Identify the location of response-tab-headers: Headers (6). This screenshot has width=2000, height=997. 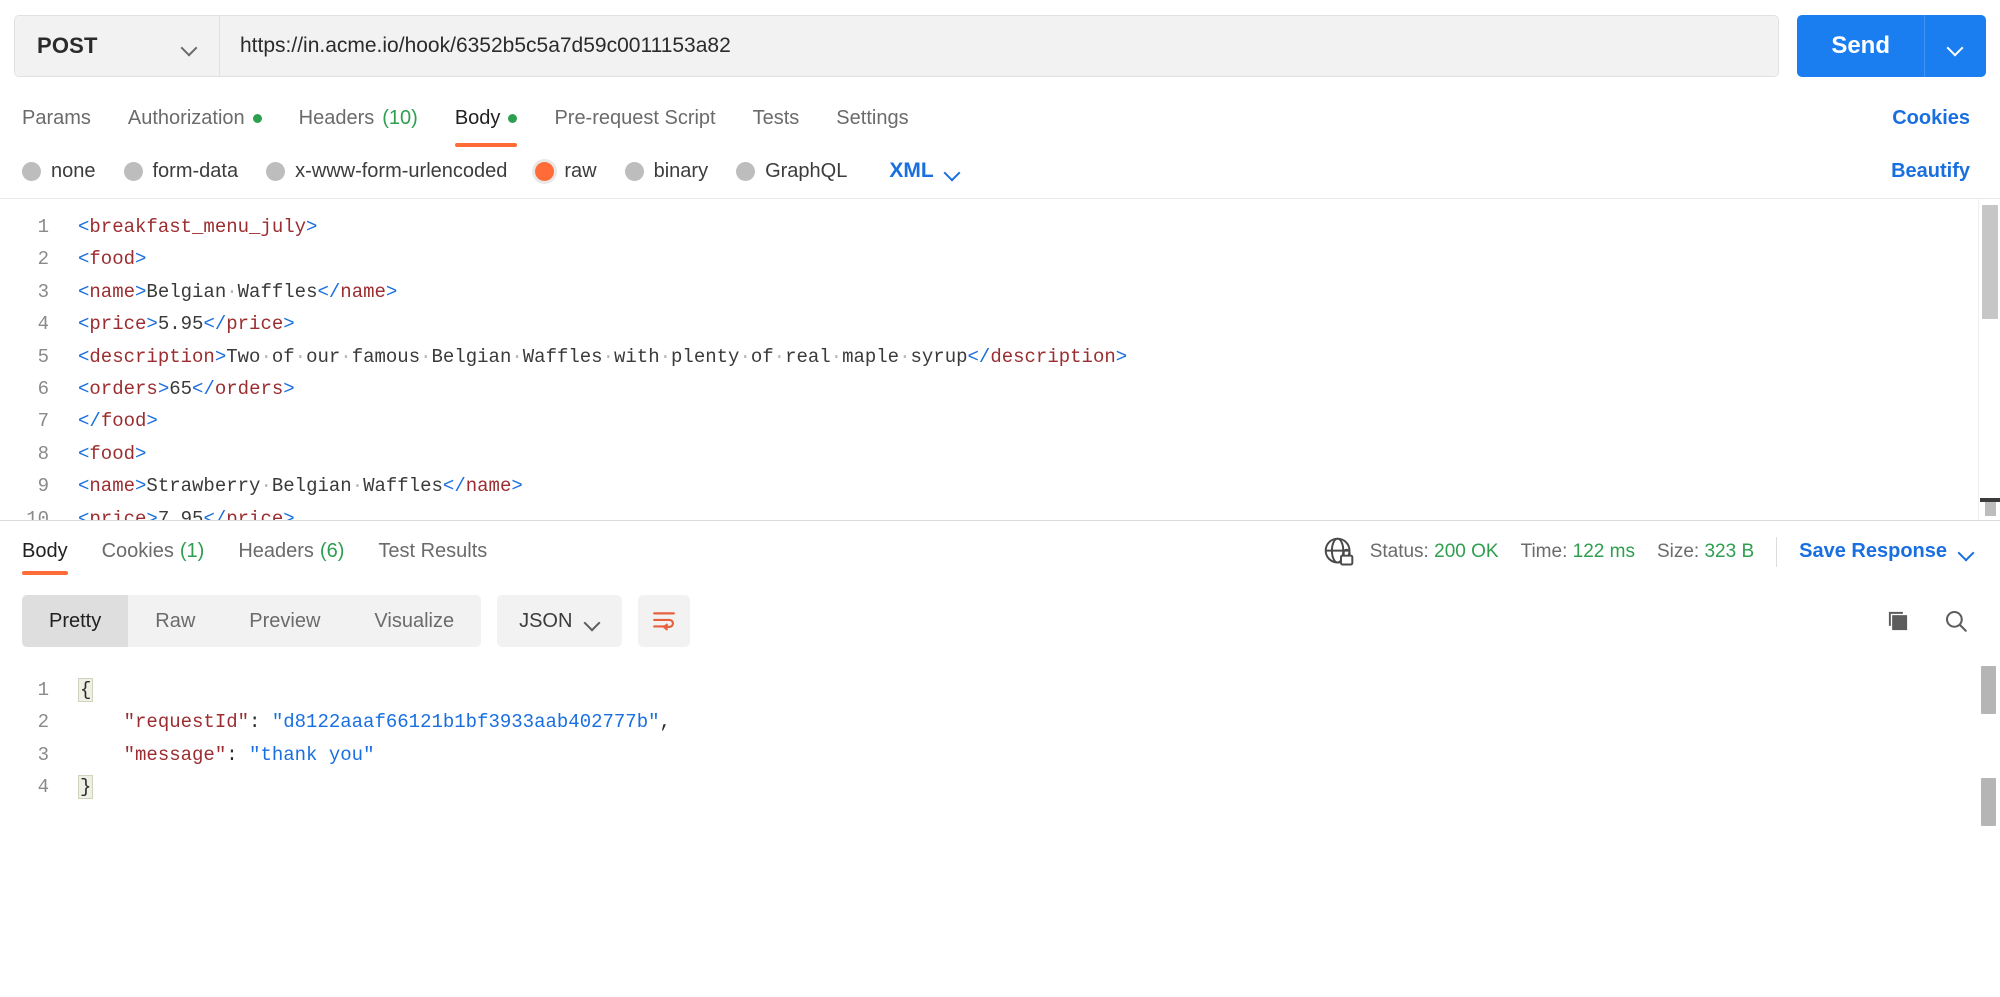
(291, 552).